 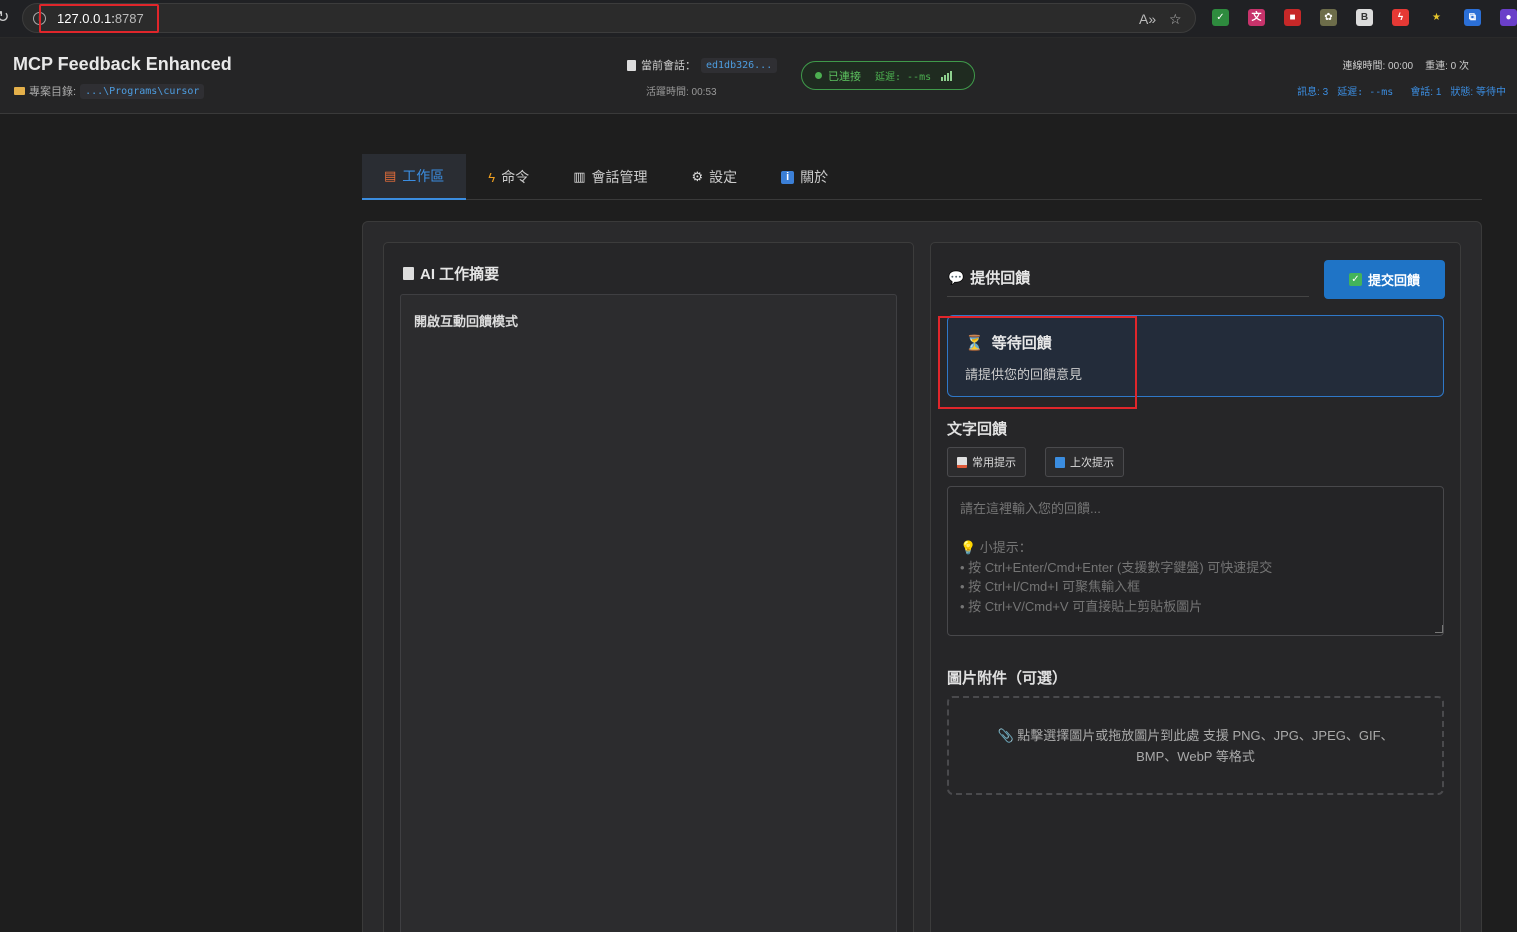 I want to click on tab-about: i 關於, so click(x=804, y=177).